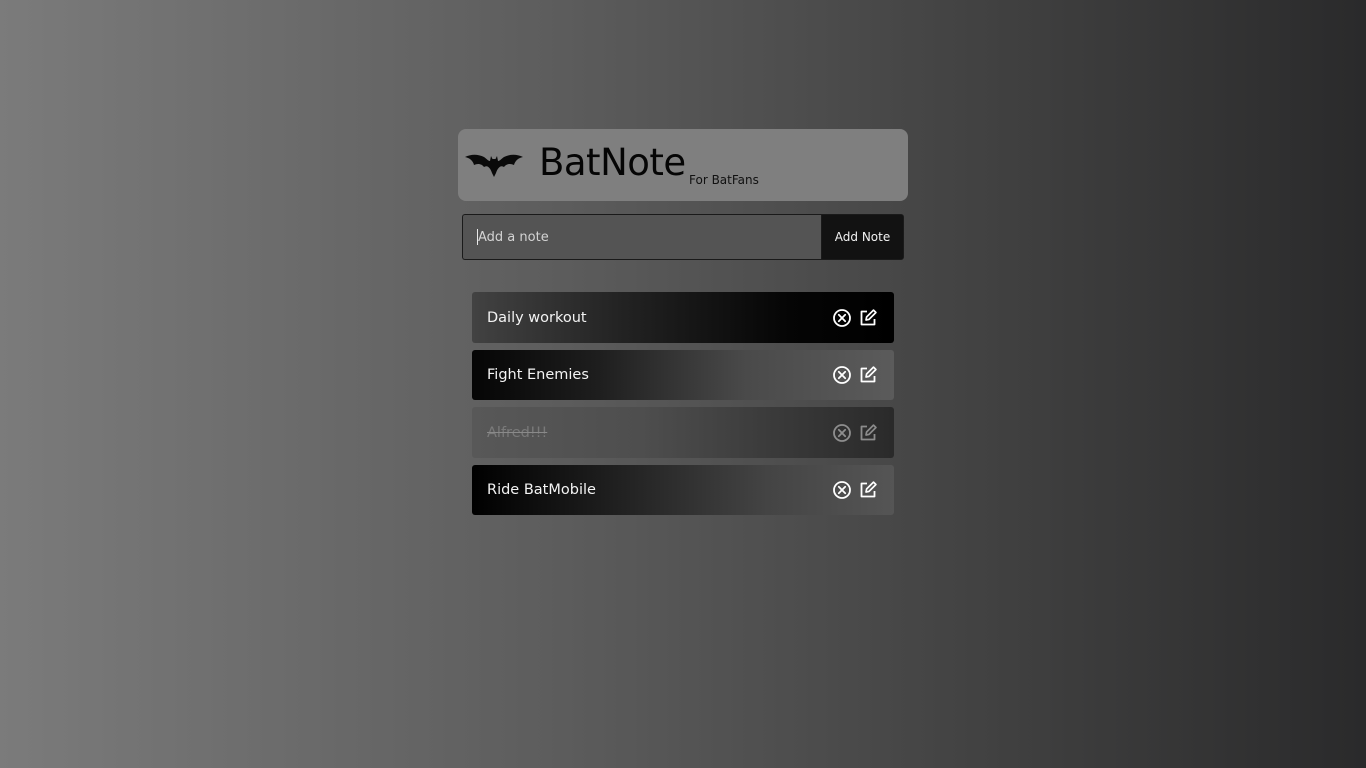  What do you see at coordinates (517, 432) in the screenshot?
I see `note-text: Alfred!!!` at bounding box center [517, 432].